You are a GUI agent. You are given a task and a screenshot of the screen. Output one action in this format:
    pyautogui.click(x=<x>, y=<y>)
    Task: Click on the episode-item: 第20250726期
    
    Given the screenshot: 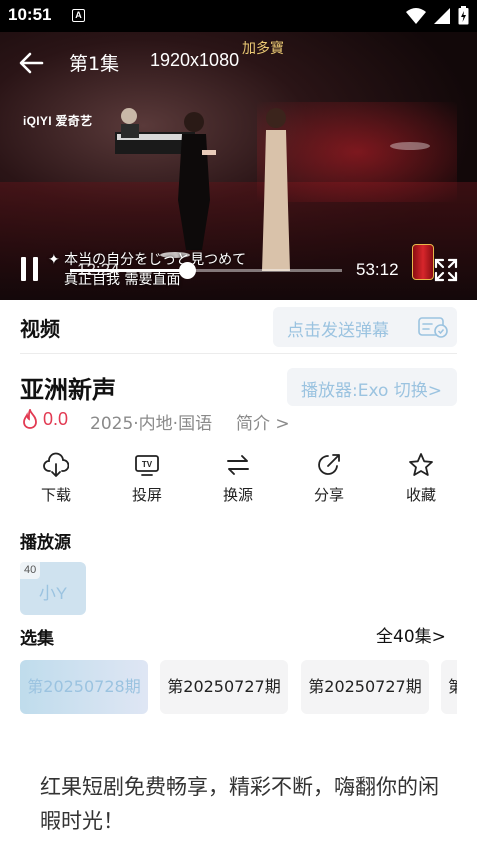 What is the action you would take?
    pyautogui.click(x=449, y=687)
    